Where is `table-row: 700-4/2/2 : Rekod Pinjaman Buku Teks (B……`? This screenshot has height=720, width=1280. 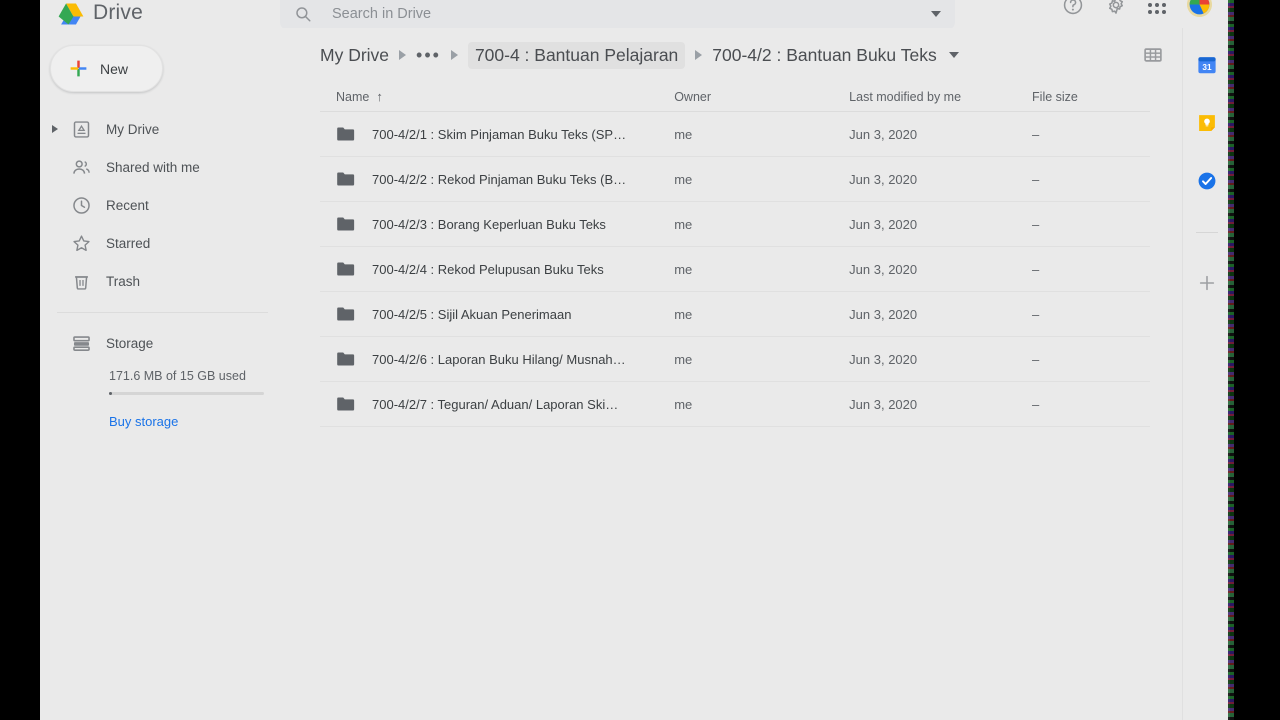
table-row: 700-4/2/2 : Rekod Pinjaman Buku Teks (B…… is located at coordinates (735, 179).